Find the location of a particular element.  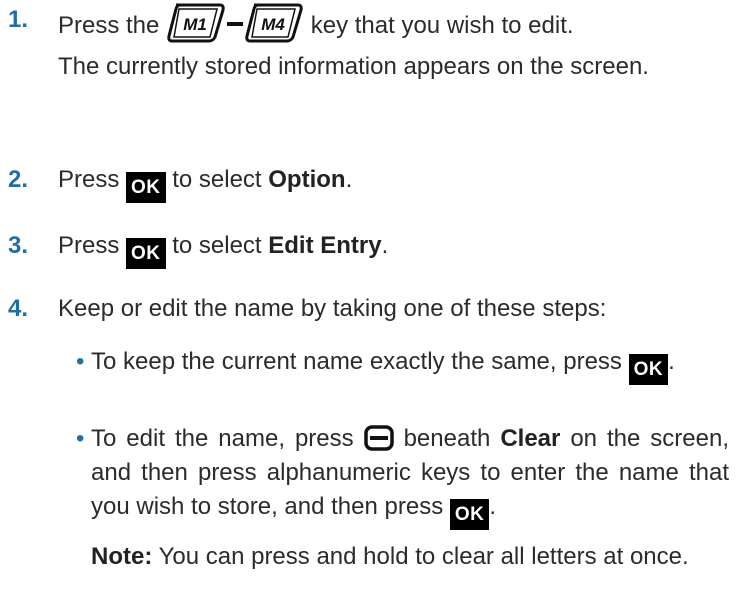

note-label: Note: is located at coordinates (122, 556).